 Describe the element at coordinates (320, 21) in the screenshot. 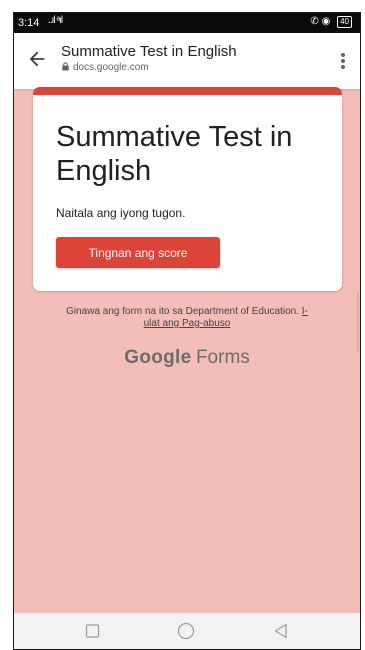

I see `status-right-icons: ✆ ◉` at that location.